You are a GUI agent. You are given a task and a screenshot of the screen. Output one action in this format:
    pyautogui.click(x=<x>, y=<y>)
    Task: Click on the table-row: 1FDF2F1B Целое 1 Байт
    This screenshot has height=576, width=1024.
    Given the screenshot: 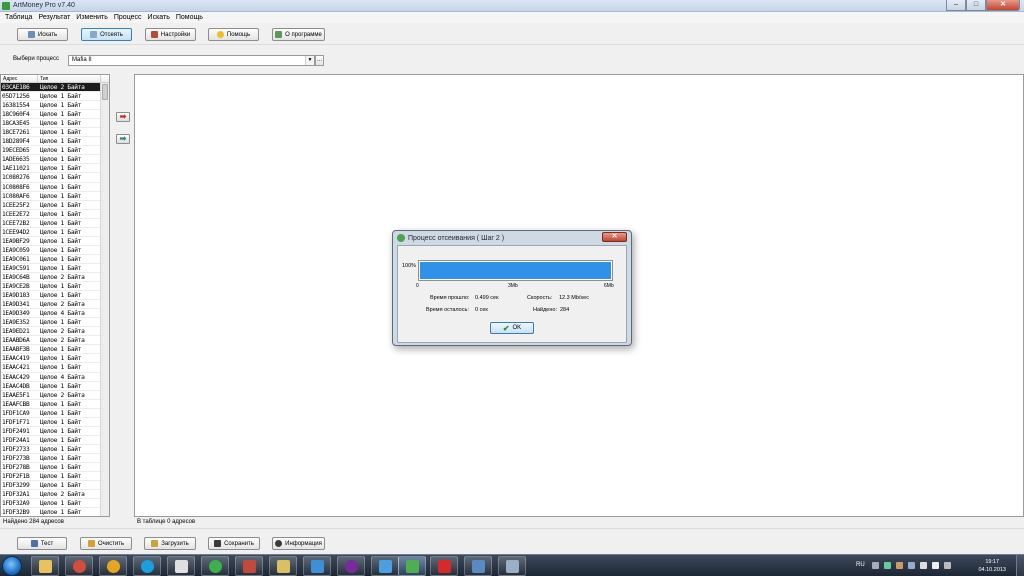 What is the action you would take?
    pyautogui.click(x=51, y=477)
    